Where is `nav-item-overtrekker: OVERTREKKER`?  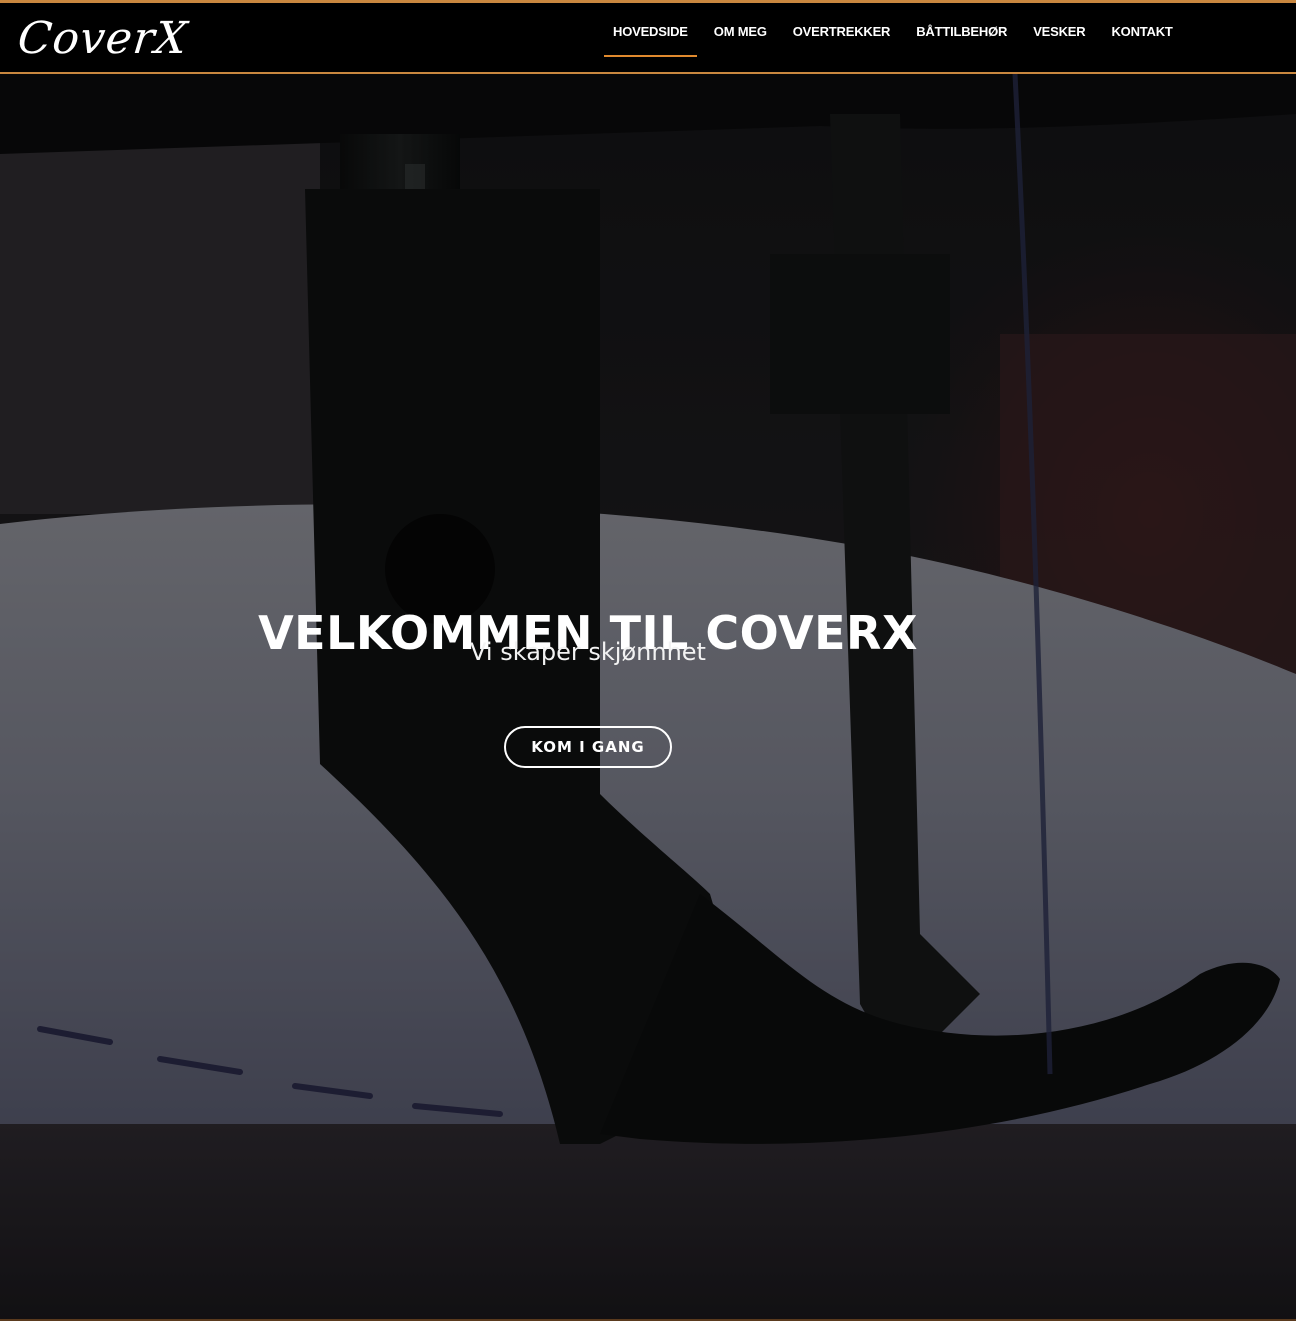
nav-item-overtrekker: OVERTREKKER is located at coordinates (841, 29).